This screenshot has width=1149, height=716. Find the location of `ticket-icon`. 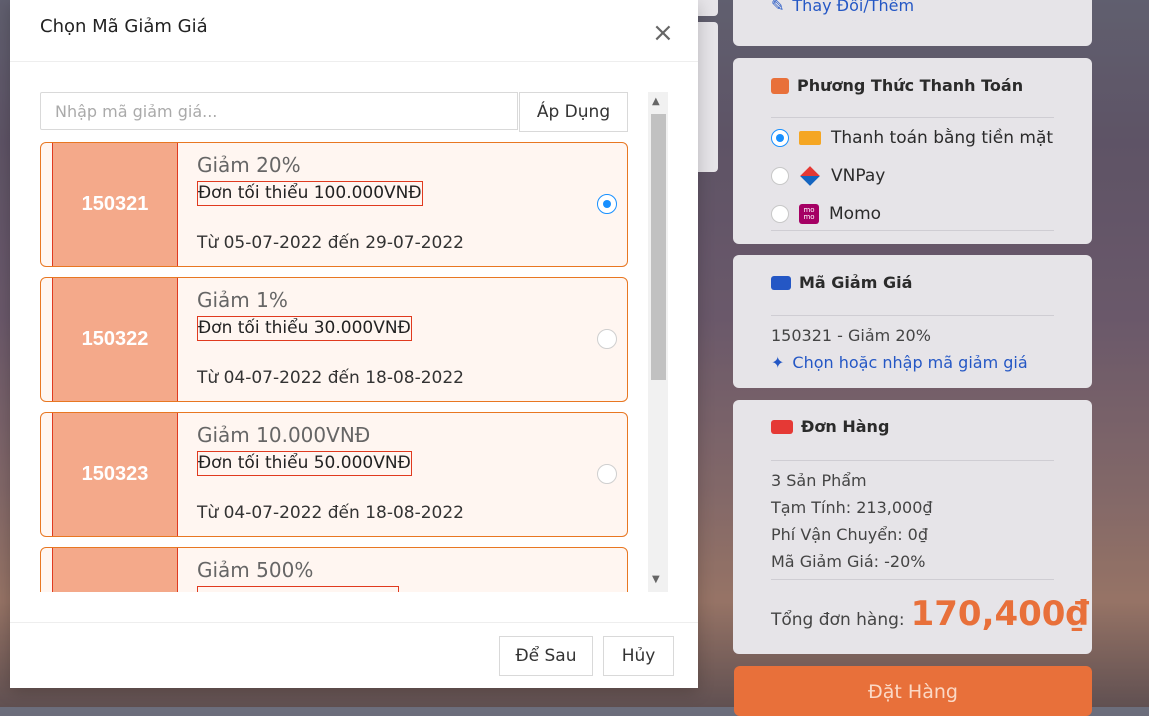

ticket-icon is located at coordinates (781, 282).